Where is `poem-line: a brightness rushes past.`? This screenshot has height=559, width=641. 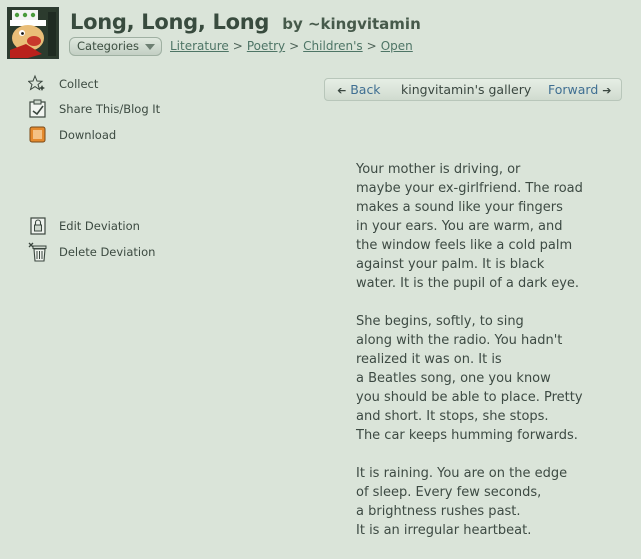 poem-line: a brightness rushes past. is located at coordinates (438, 511).